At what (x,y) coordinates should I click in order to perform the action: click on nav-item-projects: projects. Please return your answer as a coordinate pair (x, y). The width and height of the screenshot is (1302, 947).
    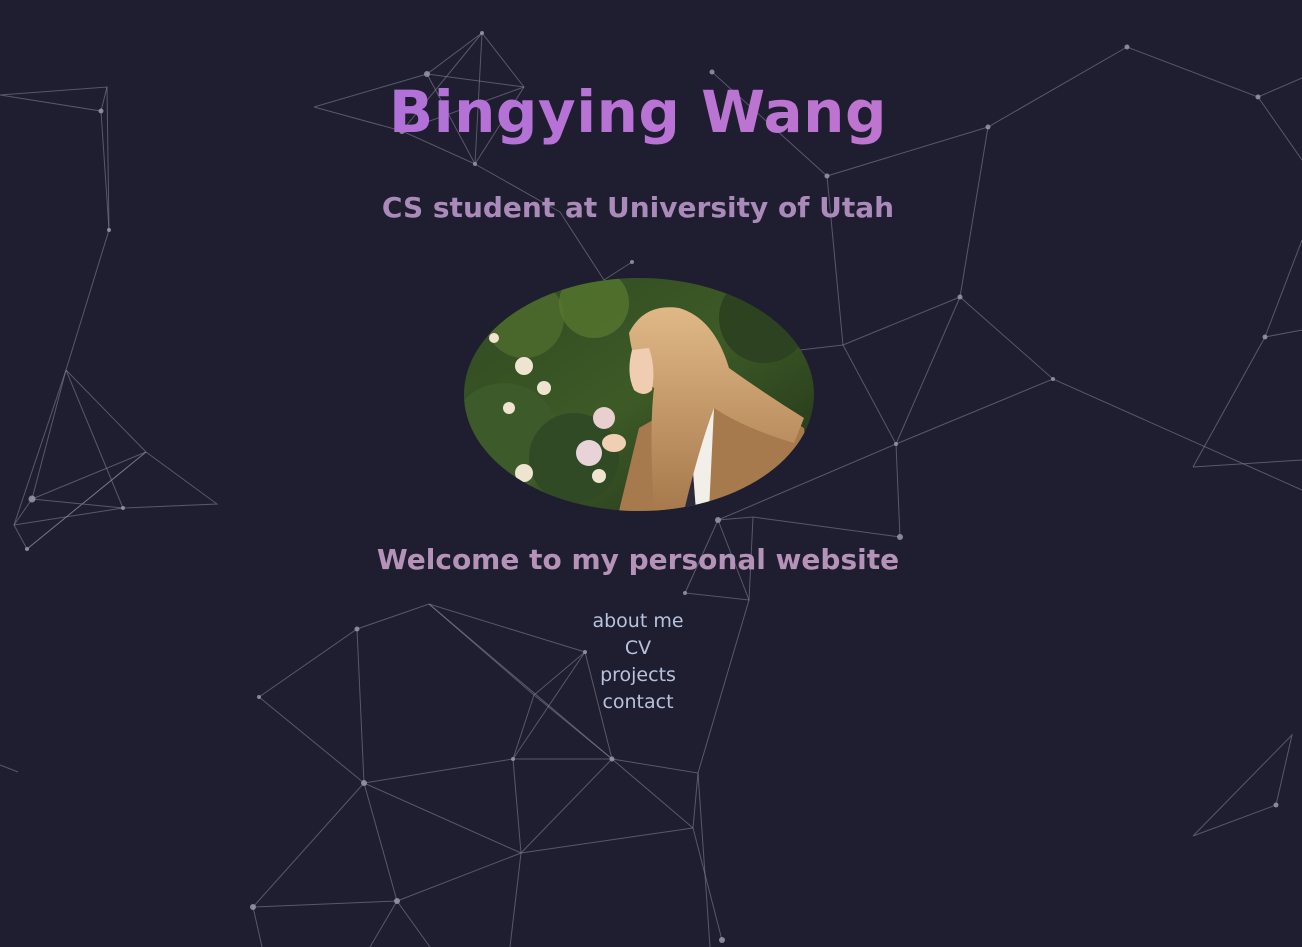
    Looking at the image, I should click on (638, 676).